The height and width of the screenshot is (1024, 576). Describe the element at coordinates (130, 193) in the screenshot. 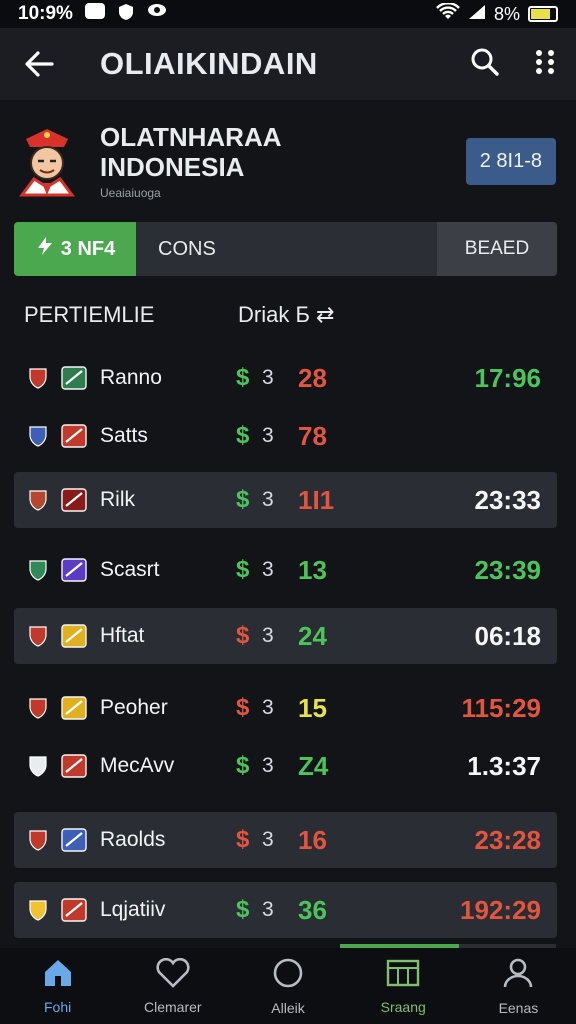

I see `league-subtitle: Ueaiaiuoga` at that location.